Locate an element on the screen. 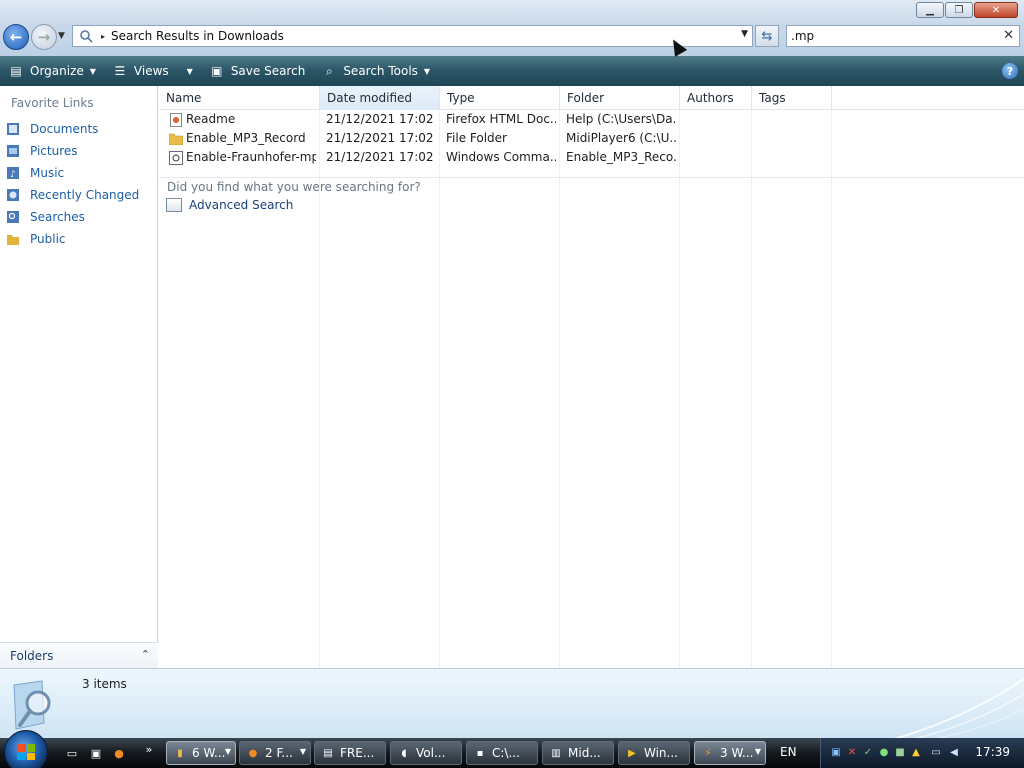  start-button is located at coordinates (26, 749).